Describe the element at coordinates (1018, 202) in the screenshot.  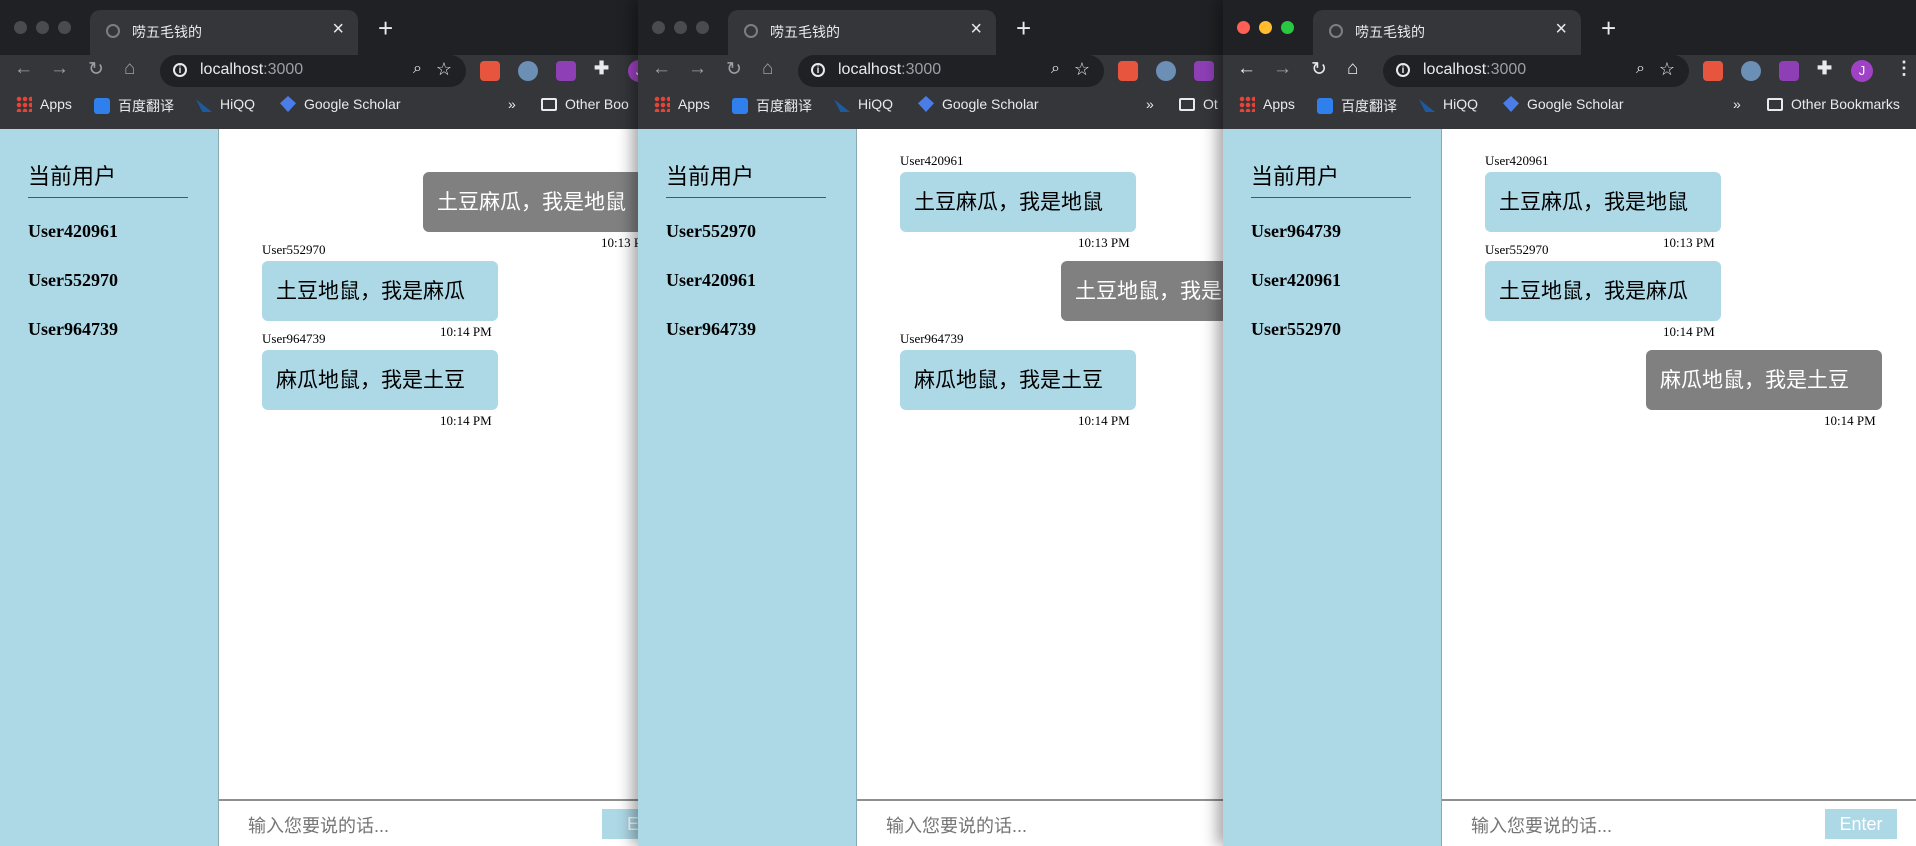
I see `message-bubble: 土豆麻瓜，我是地鼠` at that location.